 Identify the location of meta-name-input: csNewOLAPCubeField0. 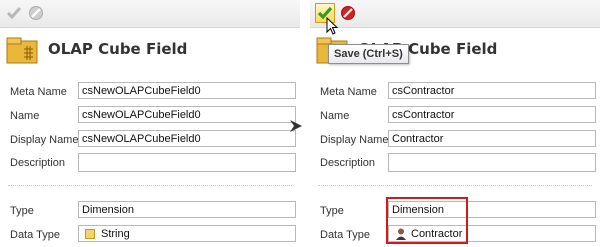
(187, 90).